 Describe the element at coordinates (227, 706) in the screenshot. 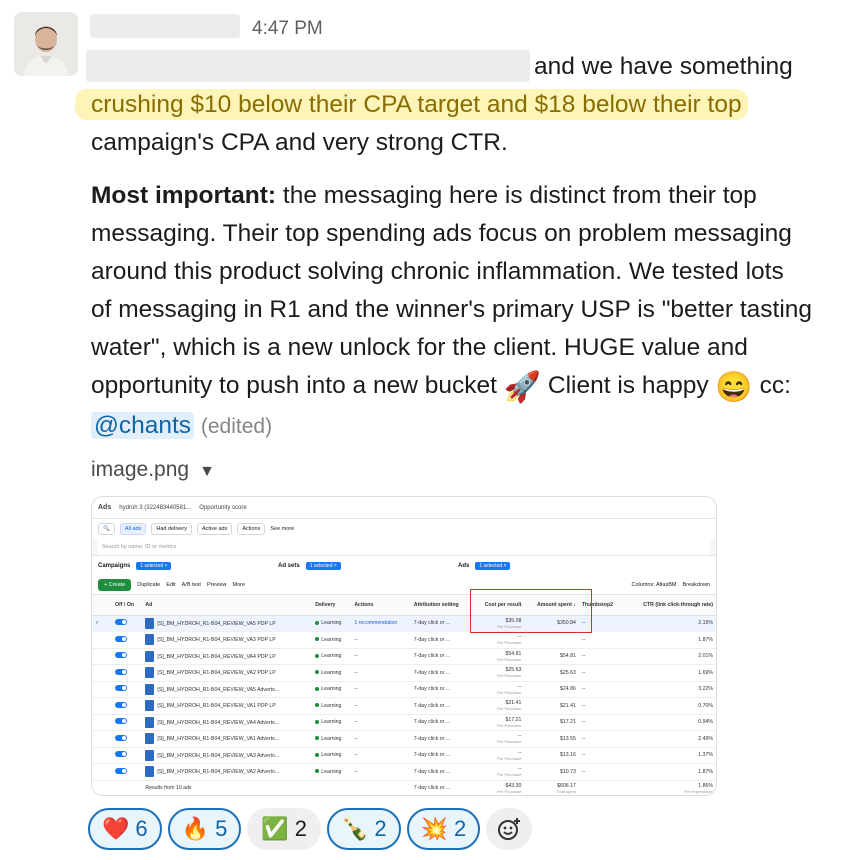

I see `ad-name-cell: [S]_BM_HYDROH_R1-B04_REVIEW_VA1 PDP LP` at that location.